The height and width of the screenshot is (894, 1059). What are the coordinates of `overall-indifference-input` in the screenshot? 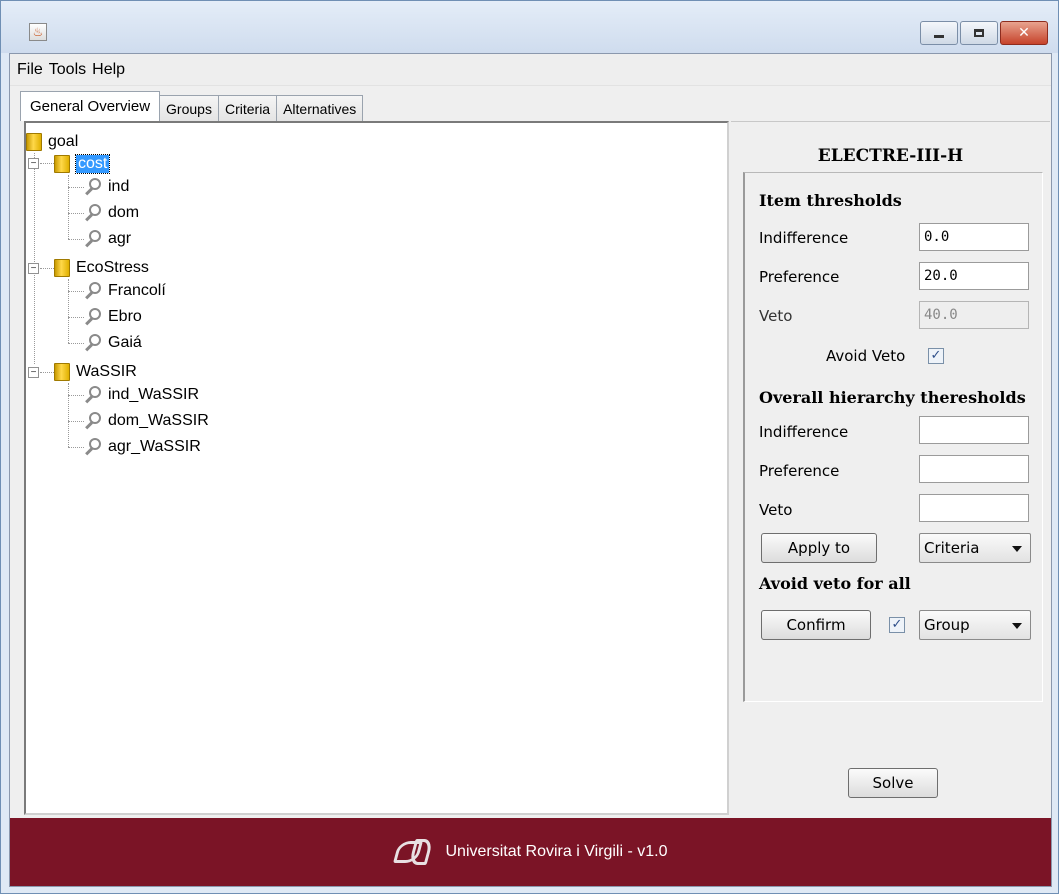 It's located at (974, 430).